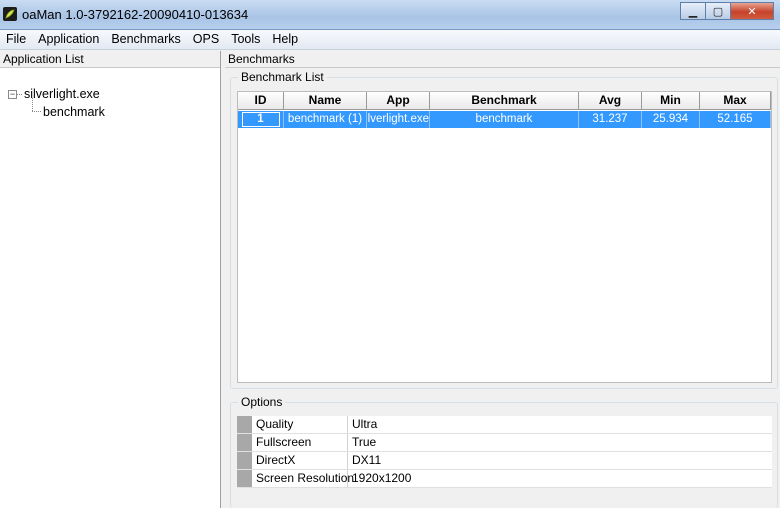 The image size is (780, 508). I want to click on option-row: DirectX DX11, so click(504, 461).